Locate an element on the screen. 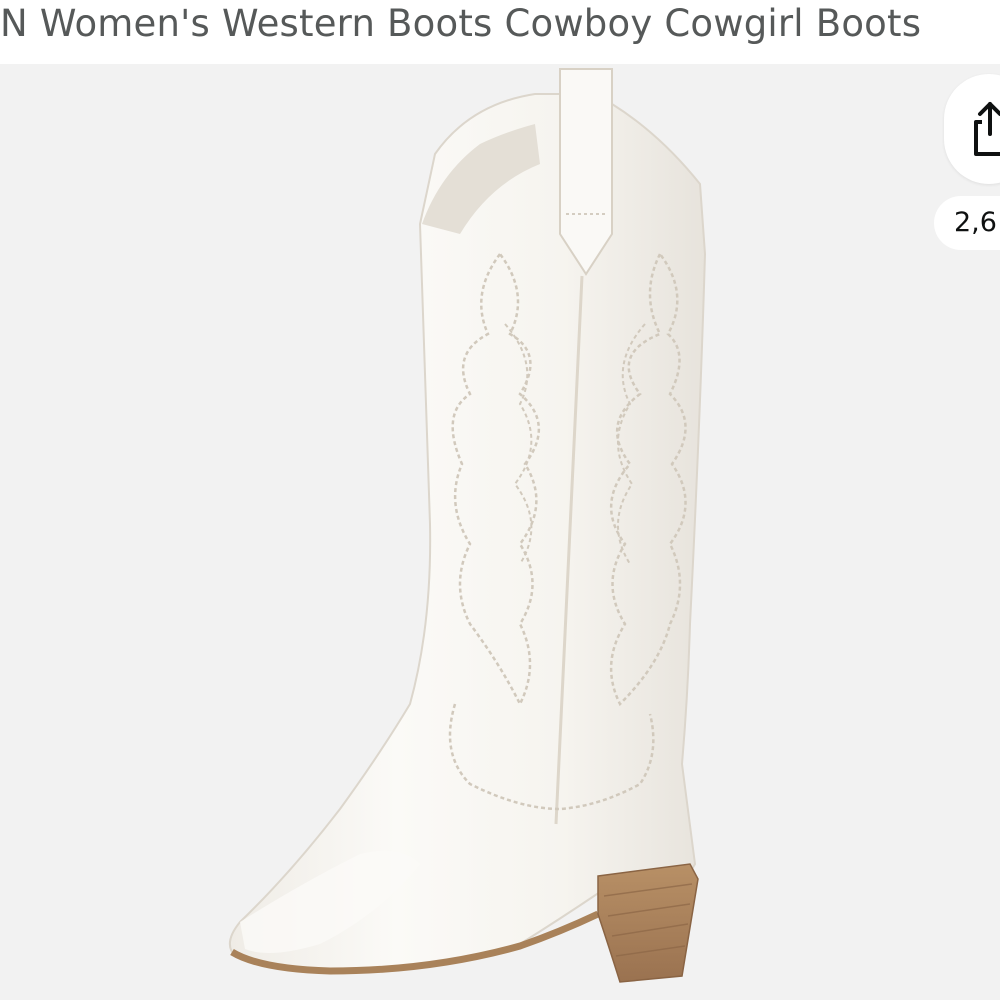 The image size is (1000, 1000). count-badge: 2,6 is located at coordinates (967, 223).